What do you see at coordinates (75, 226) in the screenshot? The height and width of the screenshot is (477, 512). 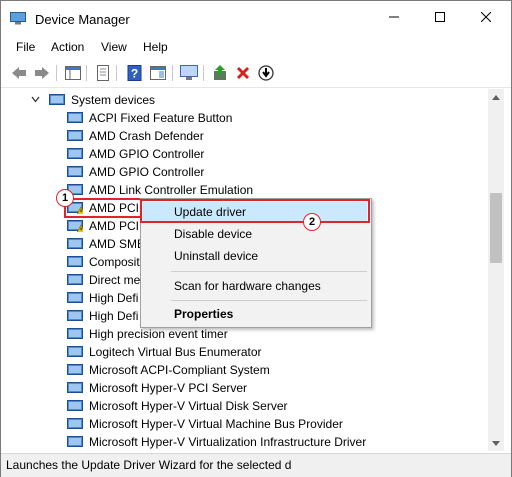 I see `device-warning-icon` at bounding box center [75, 226].